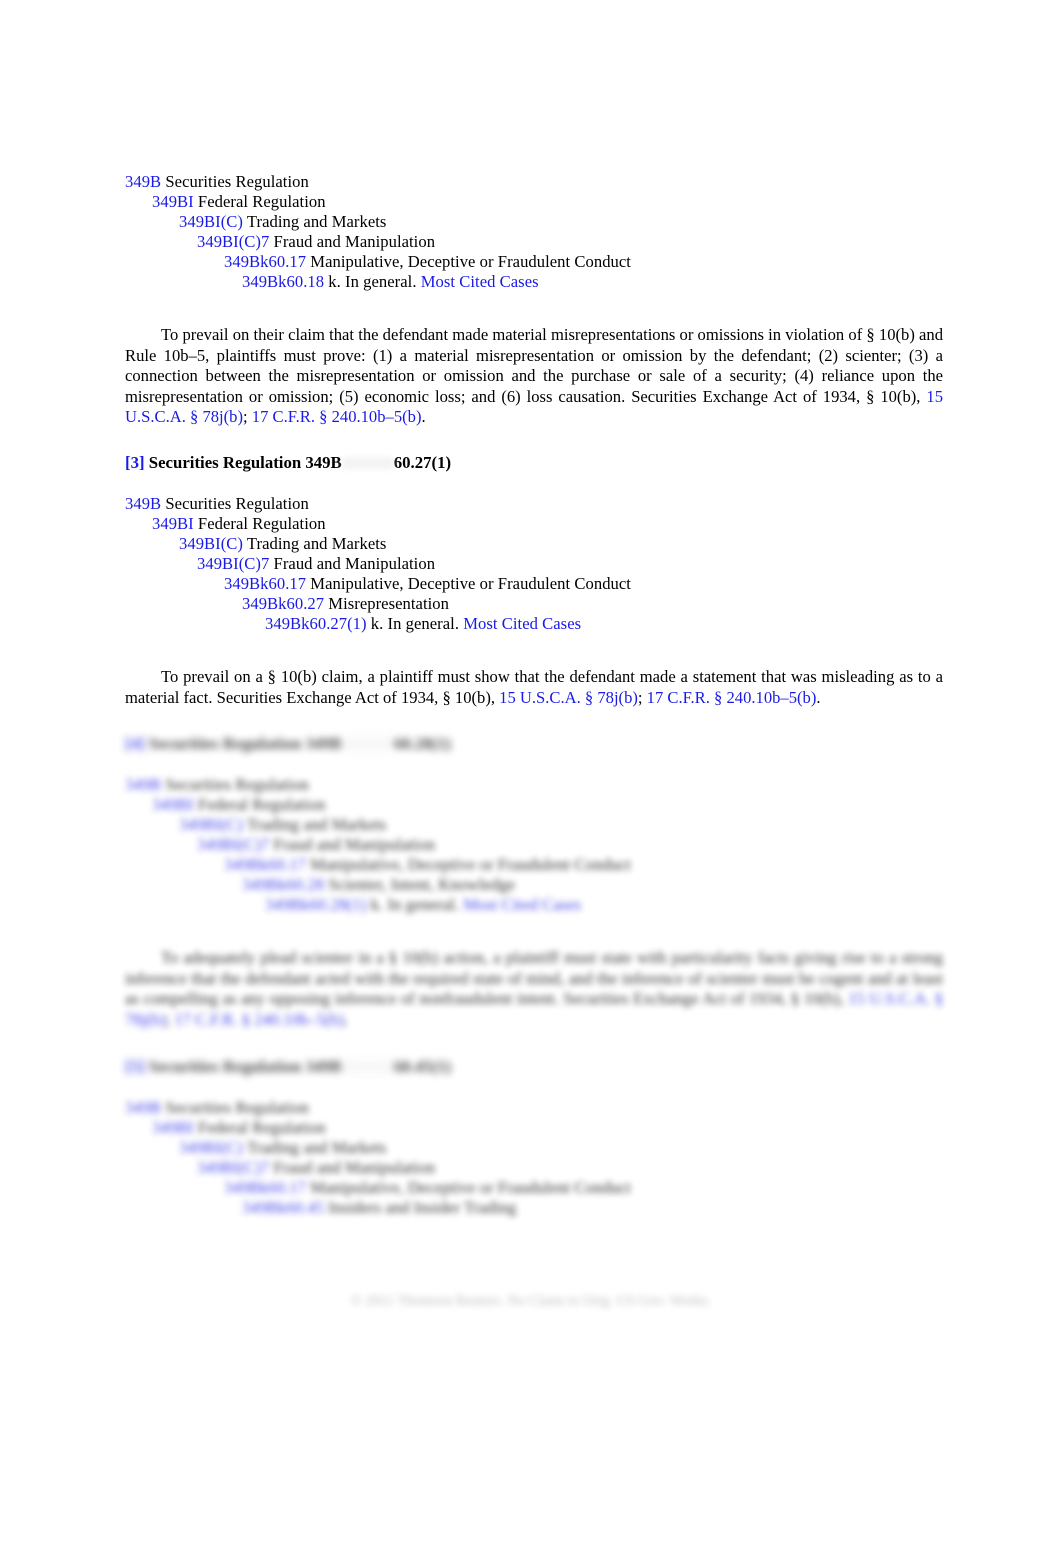 This screenshot has width=1062, height=1556. What do you see at coordinates (386, 603) in the screenshot?
I see `hierarchy-line-label: Misrepresentation` at bounding box center [386, 603].